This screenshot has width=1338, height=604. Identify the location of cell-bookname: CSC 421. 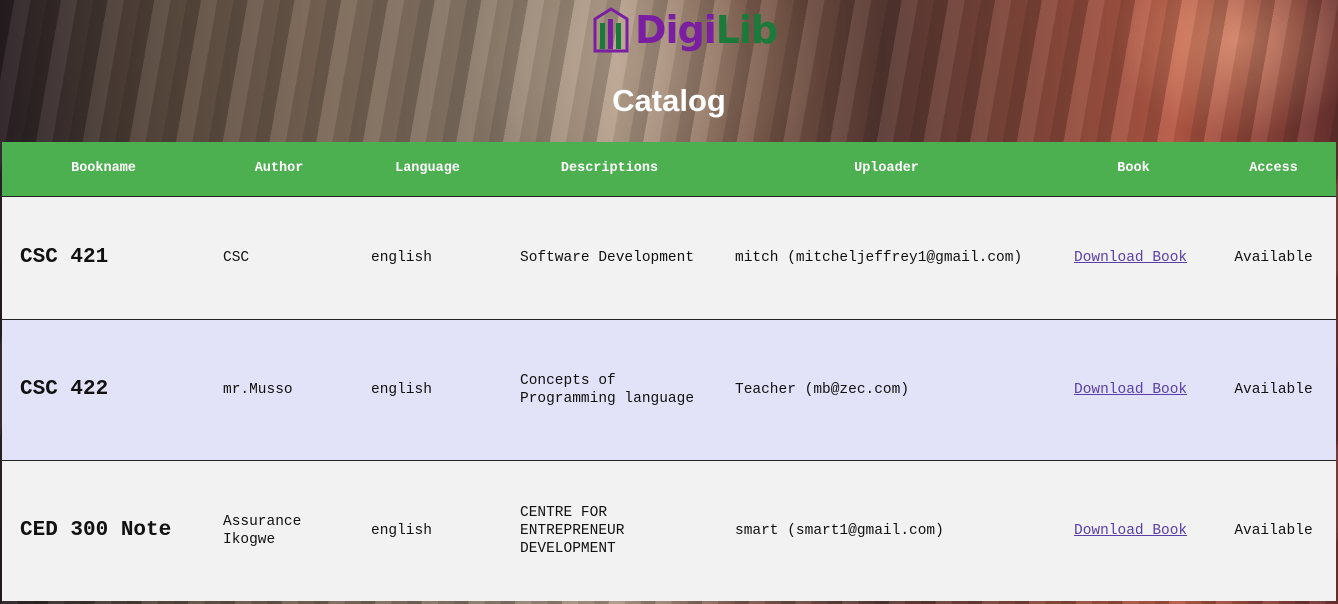
(64, 257).